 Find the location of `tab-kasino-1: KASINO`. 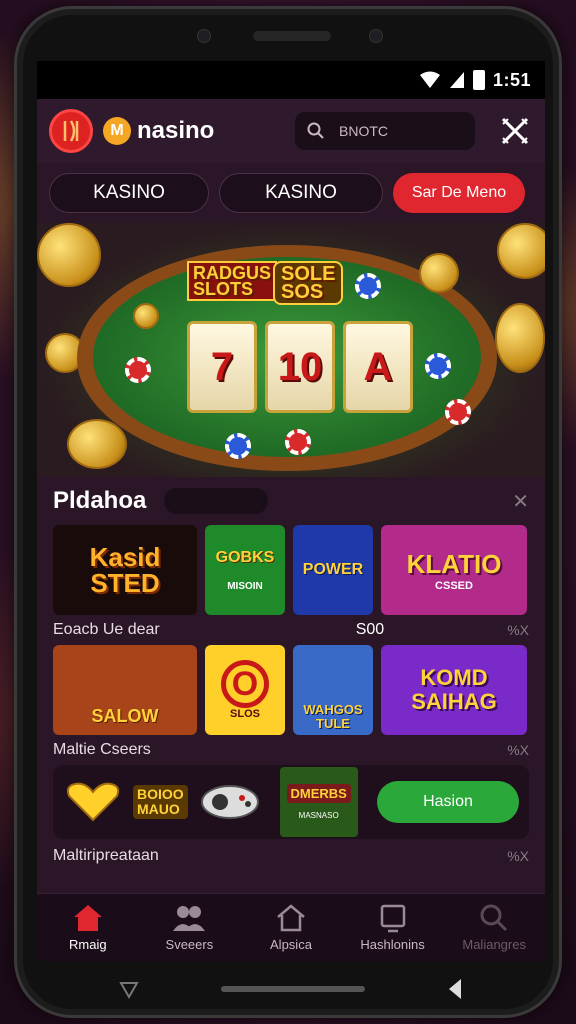

tab-kasino-1: KASINO is located at coordinates (129, 193).